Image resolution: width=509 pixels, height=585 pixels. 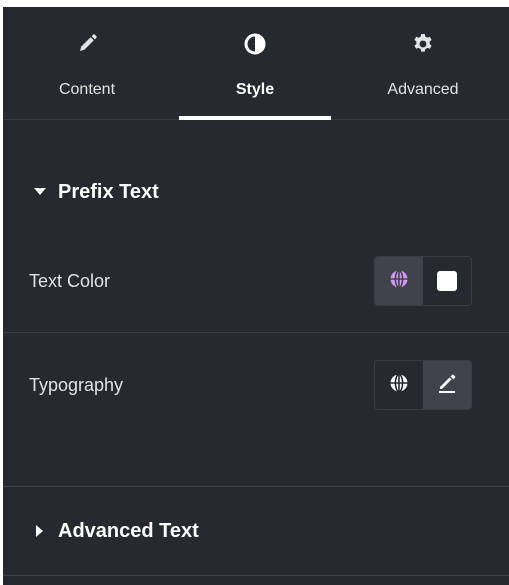 What do you see at coordinates (87, 63) in the screenshot?
I see `tab-content: Content` at bounding box center [87, 63].